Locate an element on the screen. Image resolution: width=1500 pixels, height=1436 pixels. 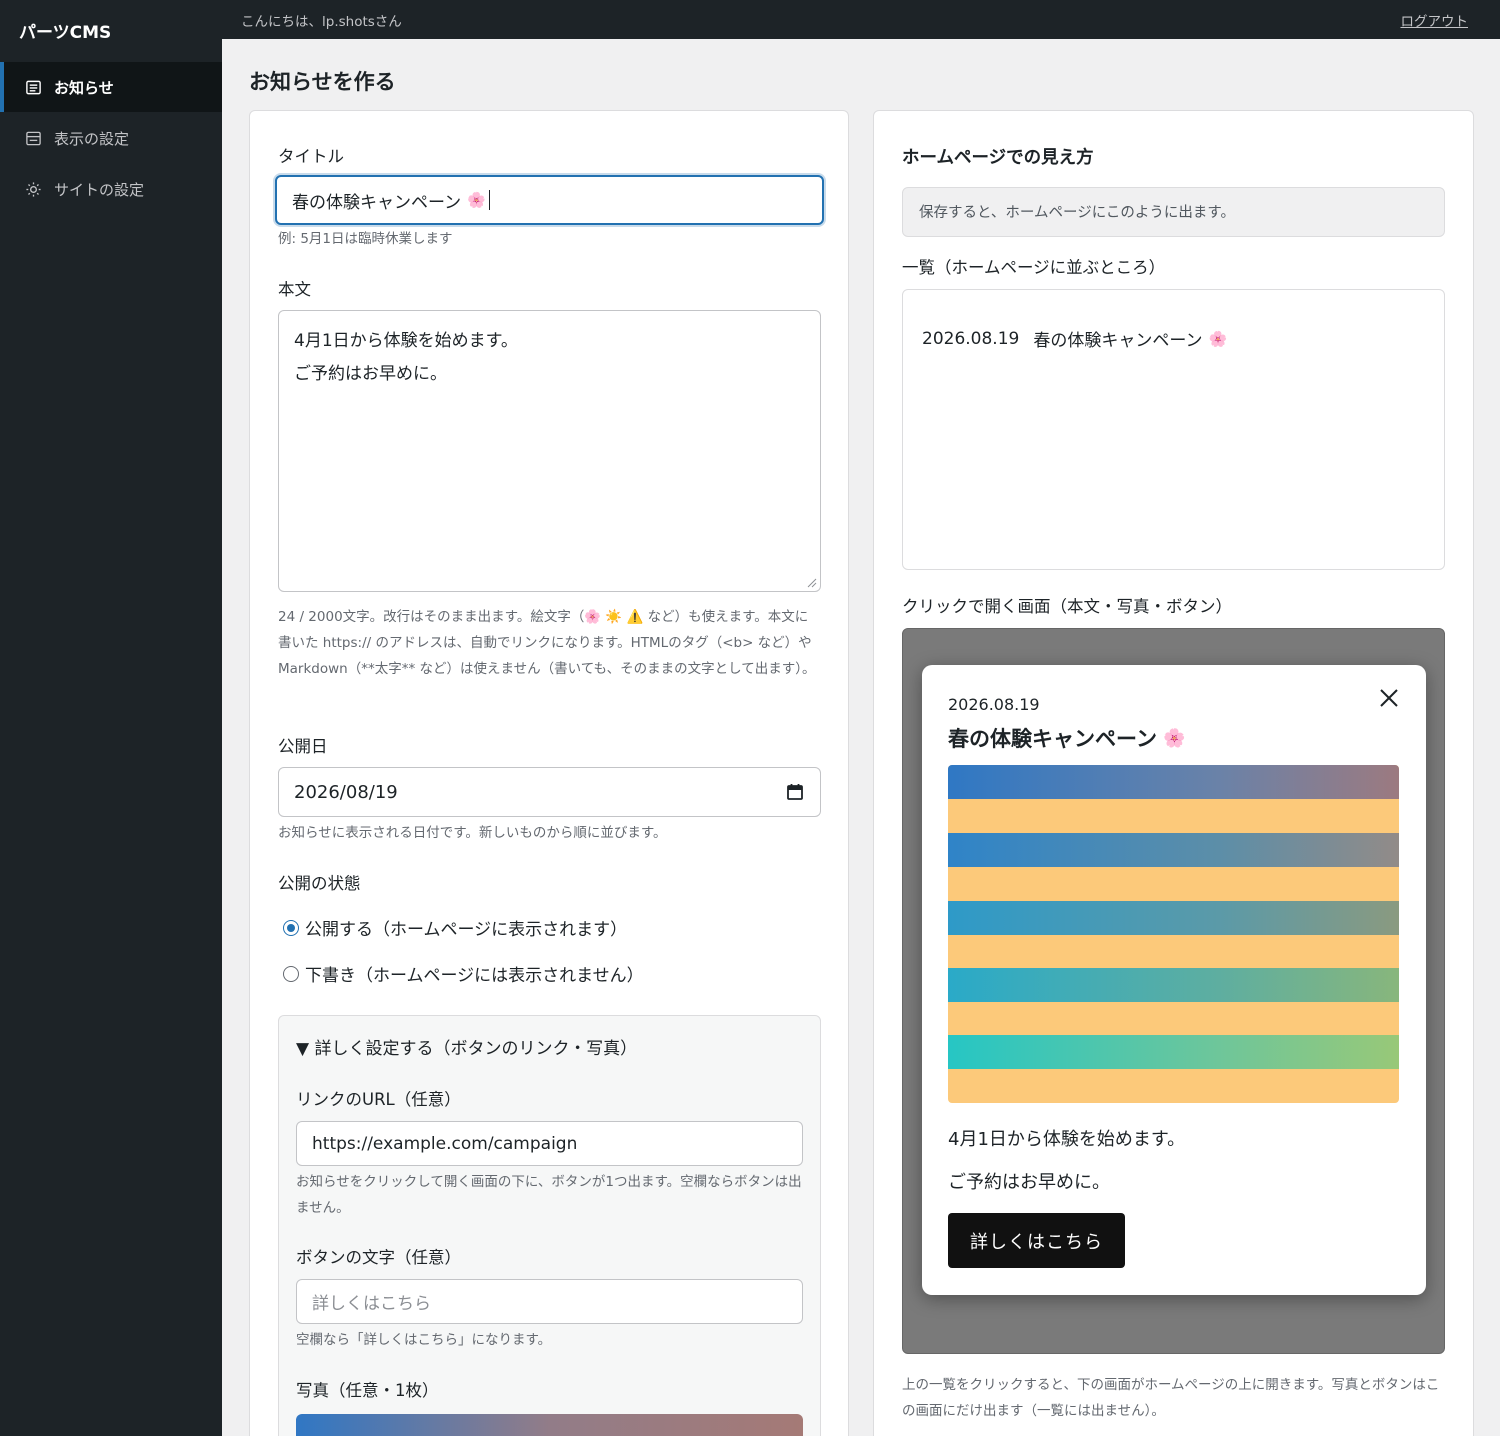
list-icon is located at coordinates (33, 87).